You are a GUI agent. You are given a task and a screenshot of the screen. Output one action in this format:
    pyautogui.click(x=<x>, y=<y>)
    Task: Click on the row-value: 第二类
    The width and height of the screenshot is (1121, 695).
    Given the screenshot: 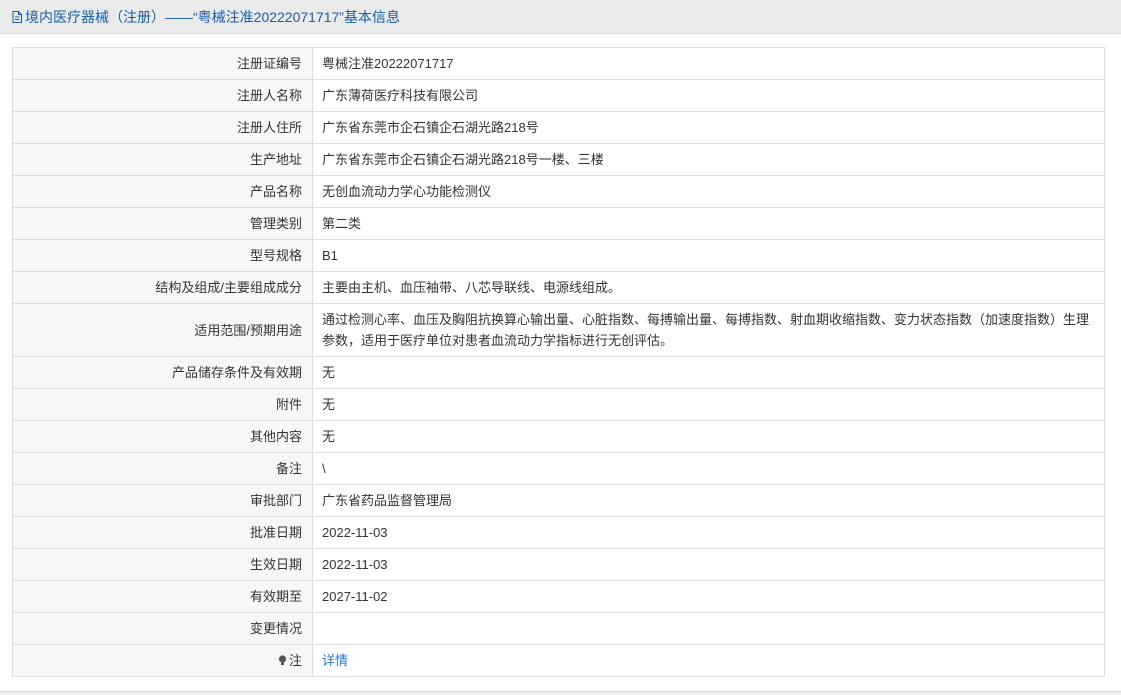 What is the action you would take?
    pyautogui.click(x=708, y=223)
    